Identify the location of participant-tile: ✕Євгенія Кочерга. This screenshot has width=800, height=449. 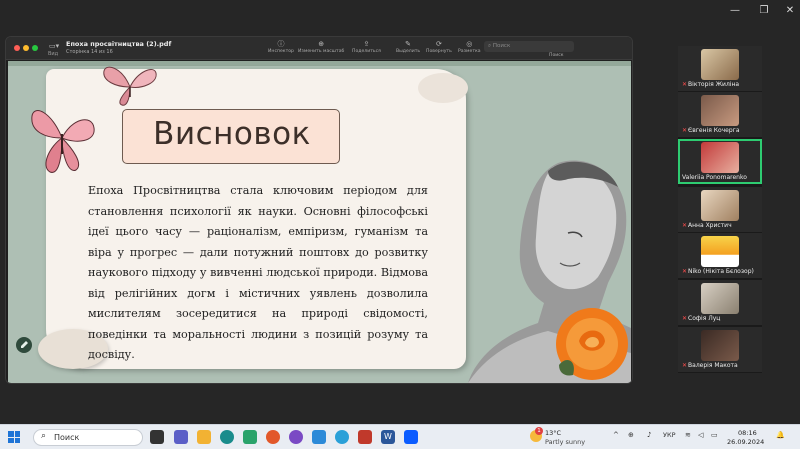
(720, 114).